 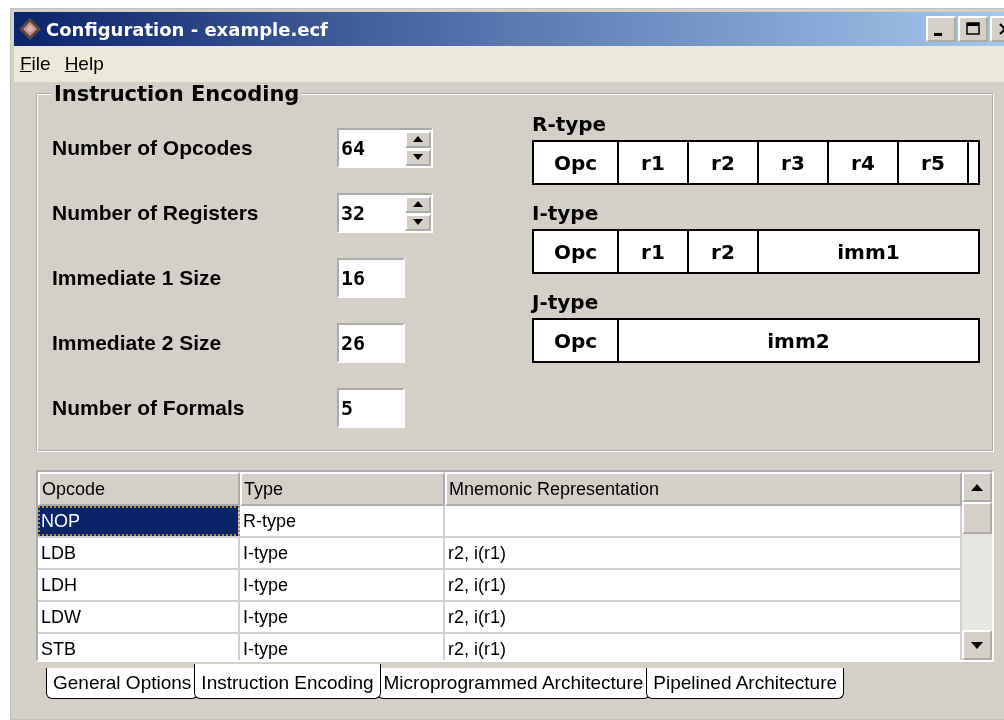 What do you see at coordinates (139, 585) in the screenshot?
I see `table-cell: LDH` at bounding box center [139, 585].